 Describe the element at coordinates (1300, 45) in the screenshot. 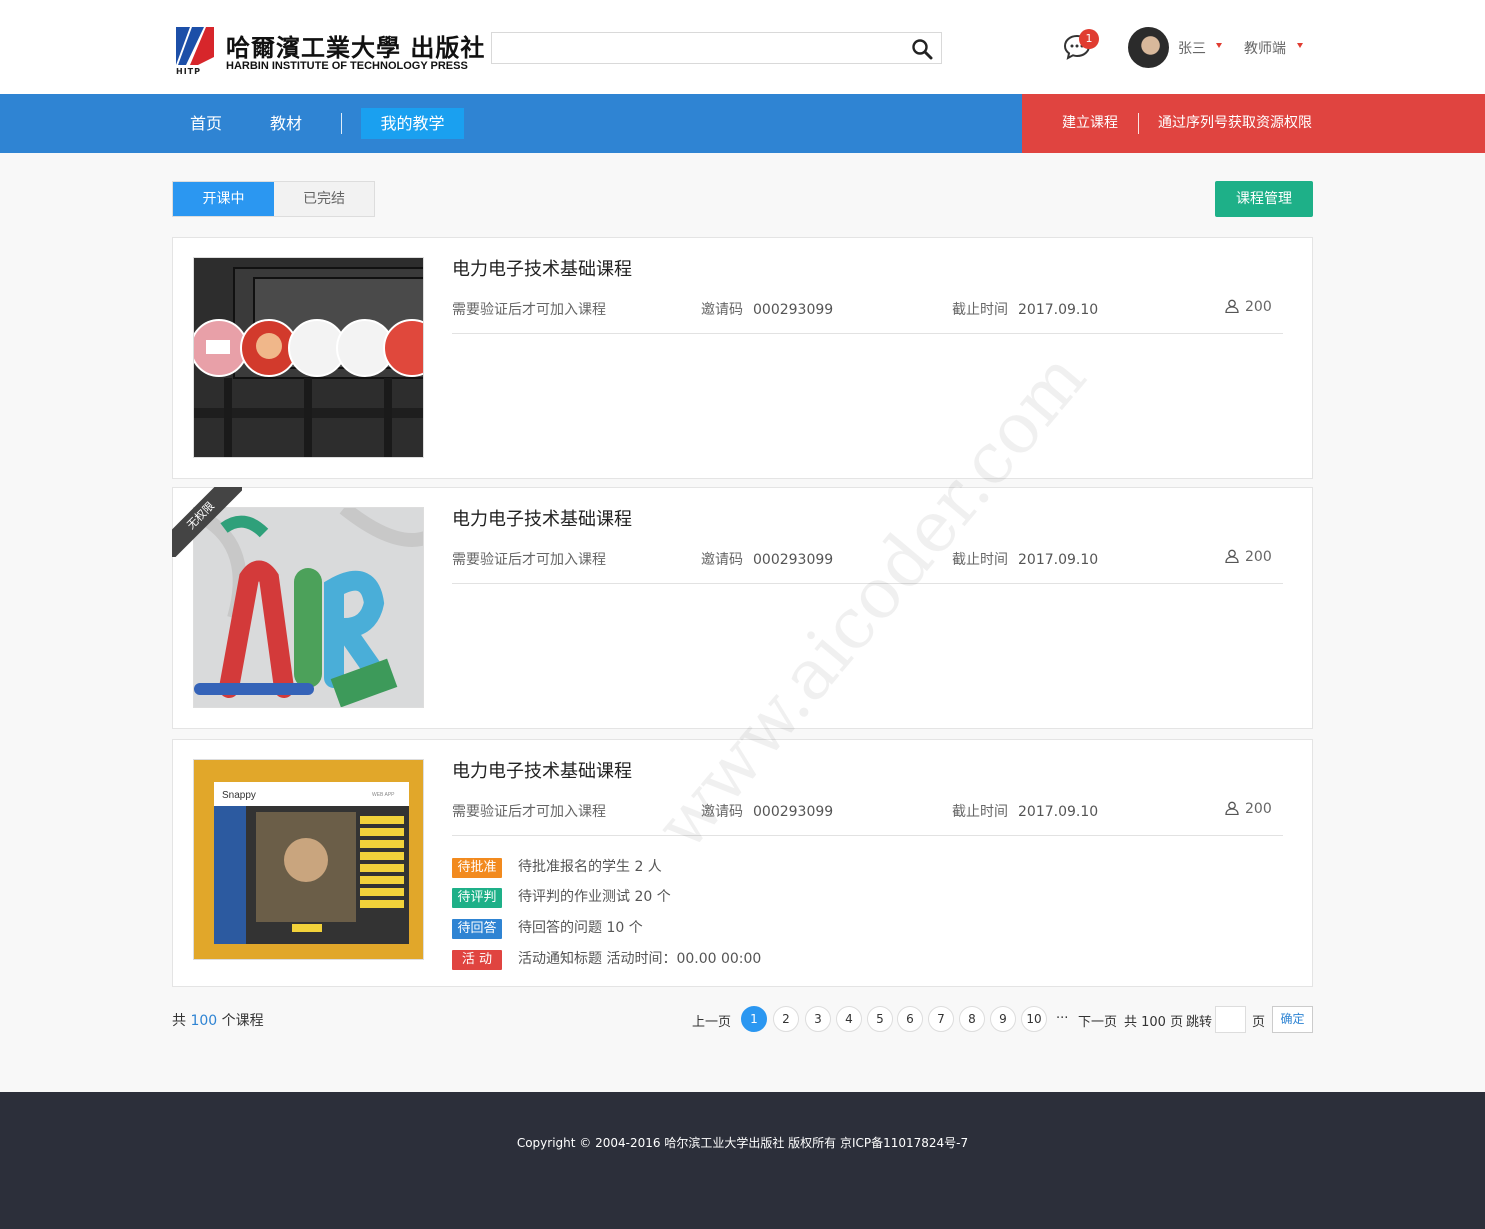

I see `role-dropdown-caret-icon` at that location.